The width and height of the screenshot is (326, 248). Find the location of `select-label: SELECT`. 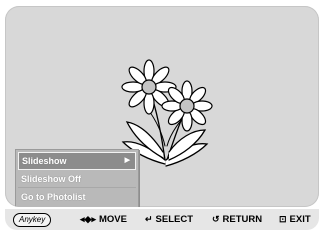

select-label: SELECT is located at coordinates (174, 219).